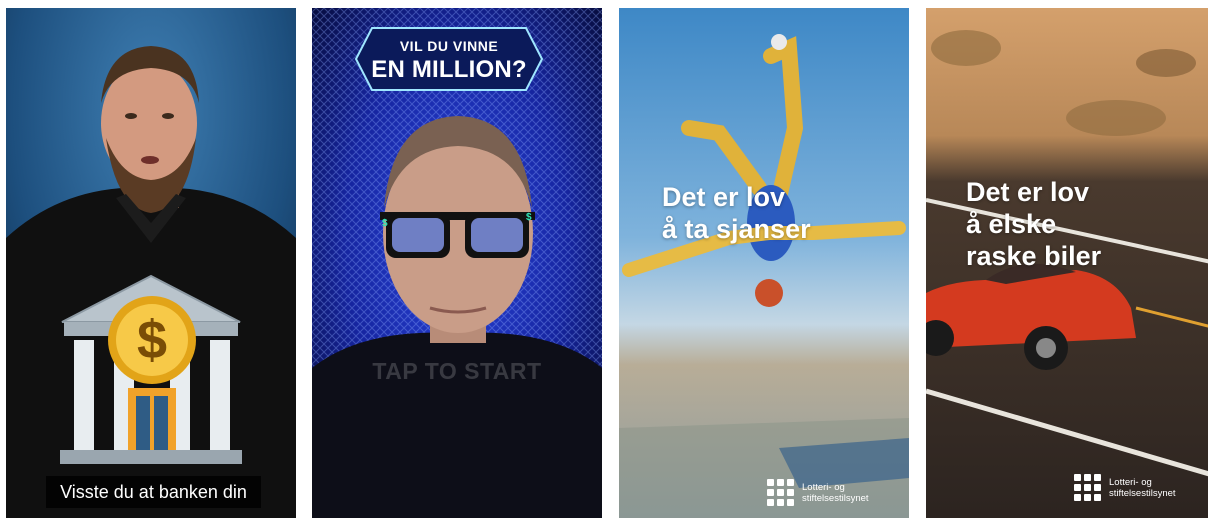 Image resolution: width=1208 pixels, height=518 pixels. Describe the element at coordinates (736, 229) in the screenshot. I see `headline-line2: å ta sjanser` at that location.